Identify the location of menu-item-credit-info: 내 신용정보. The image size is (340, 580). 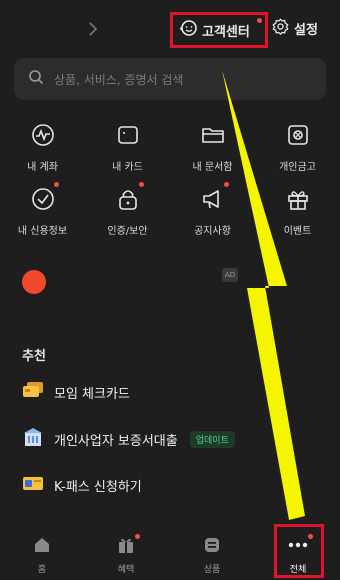
(42, 214).